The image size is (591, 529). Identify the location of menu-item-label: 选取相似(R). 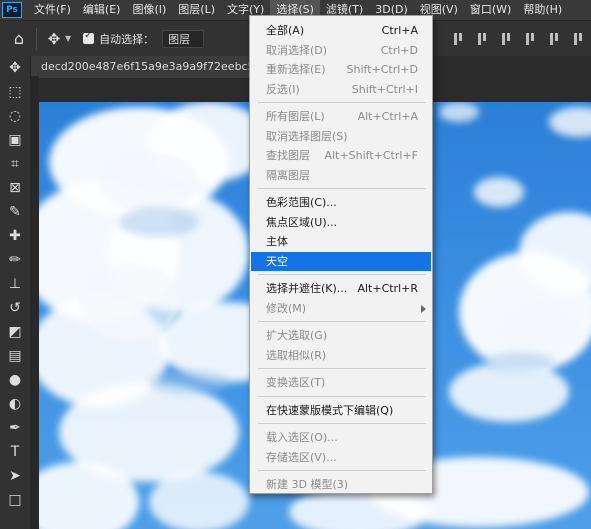
(296, 355).